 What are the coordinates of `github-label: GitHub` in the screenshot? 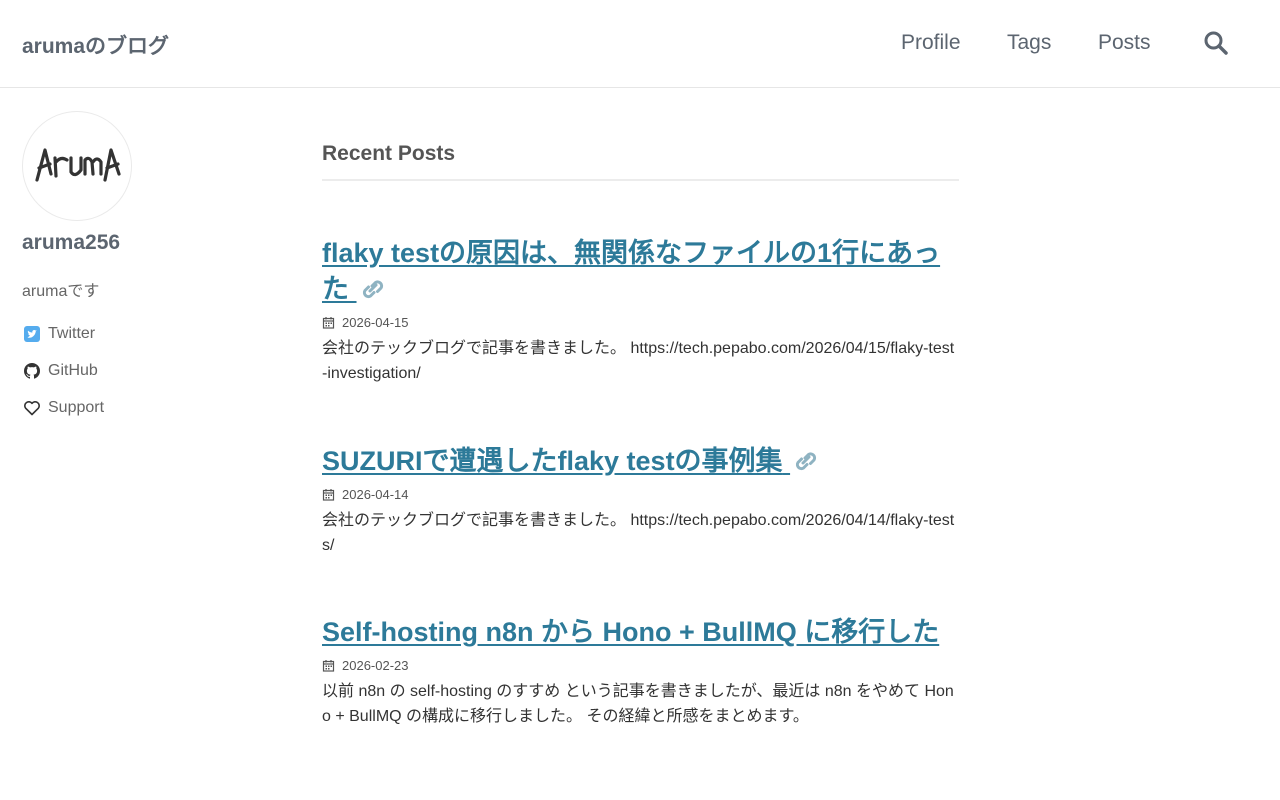 It's located at (73, 370).